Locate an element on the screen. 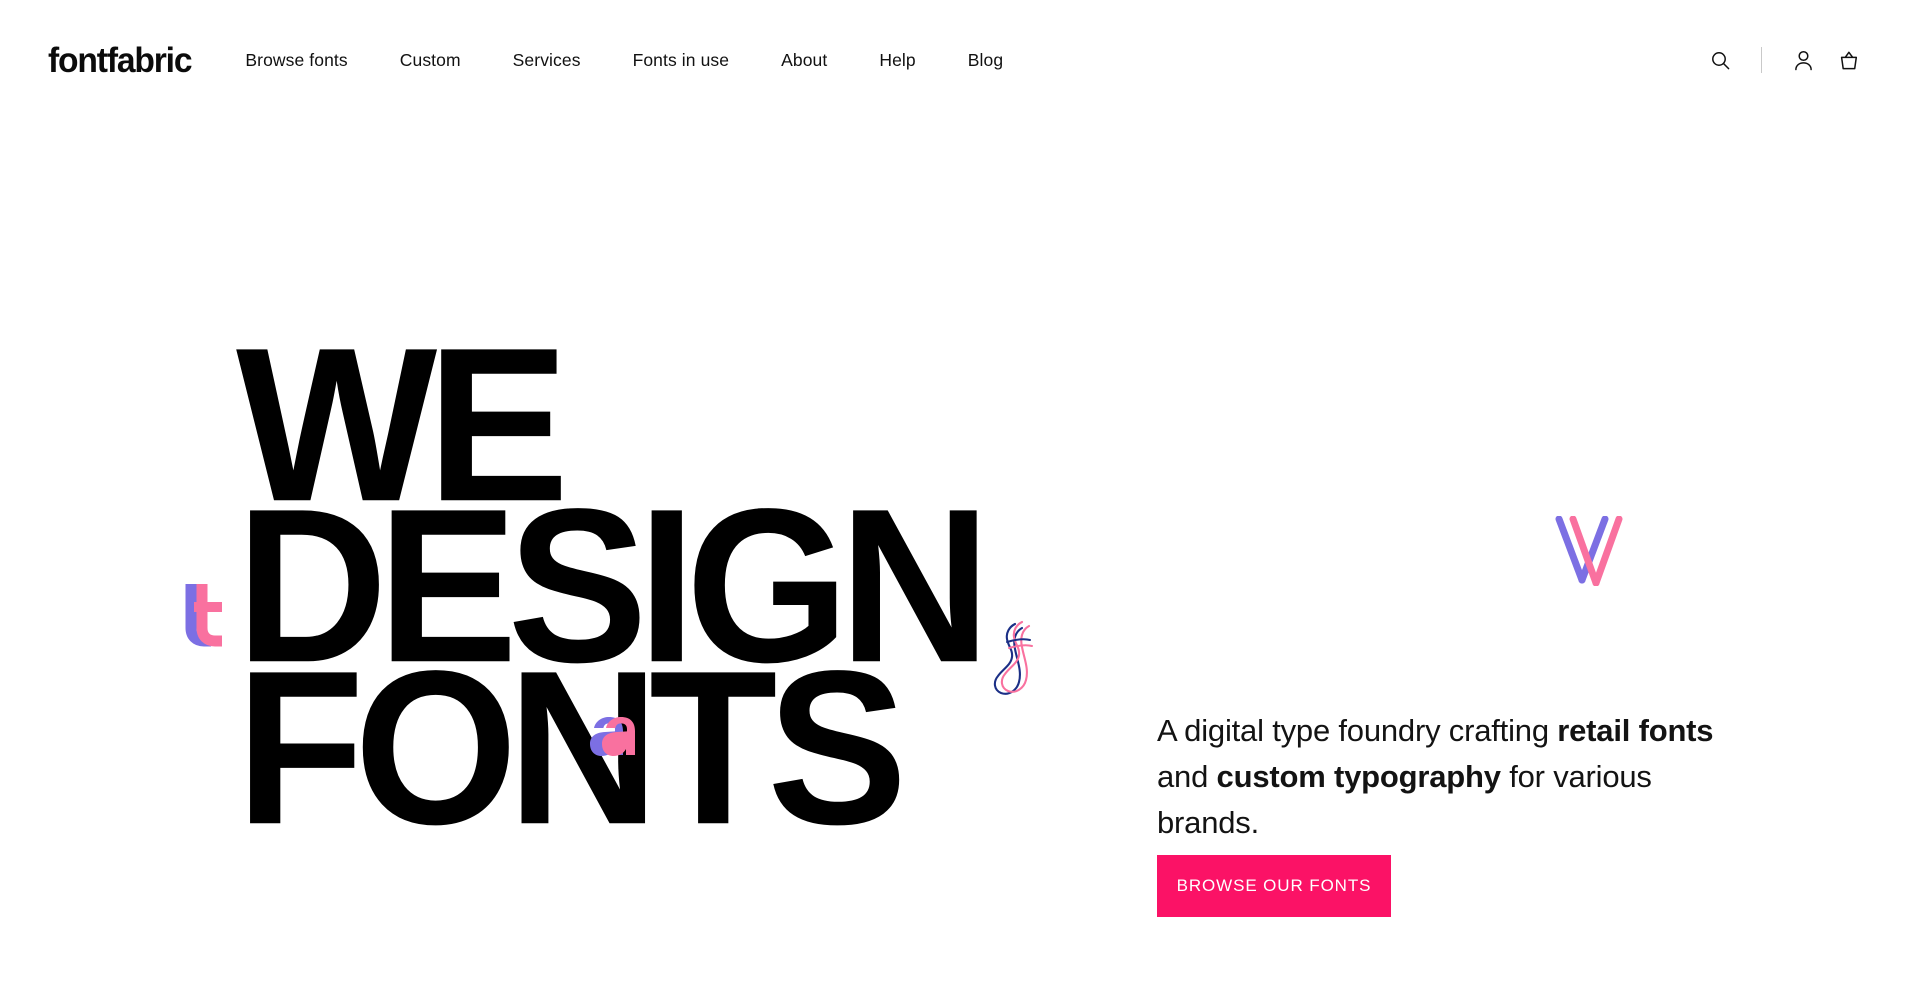  deco-letter-v-icon is located at coordinates (1593, 551).